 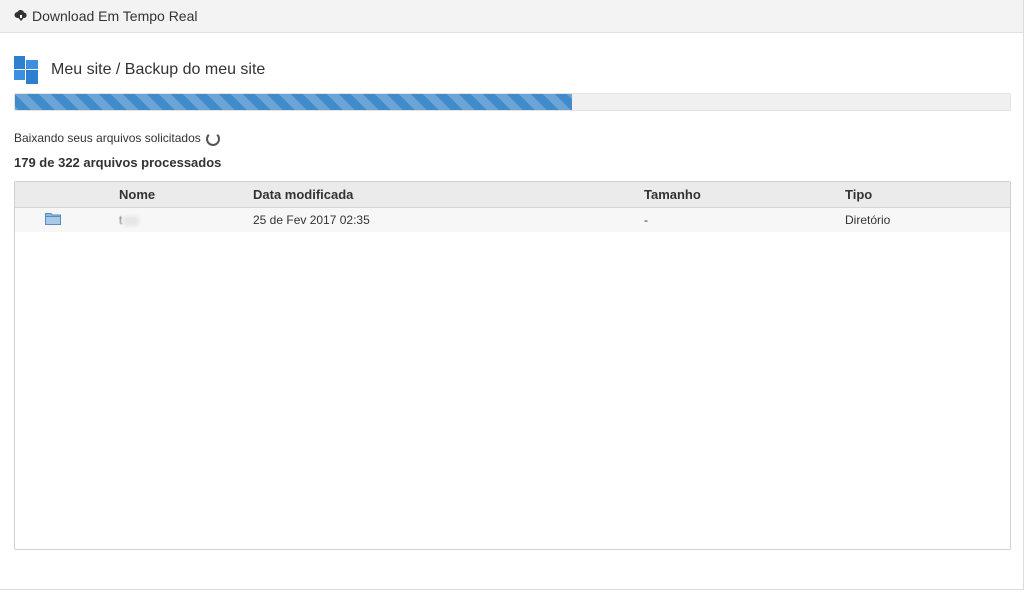 I want to click on windows-logo-icon, so click(x=26, y=70).